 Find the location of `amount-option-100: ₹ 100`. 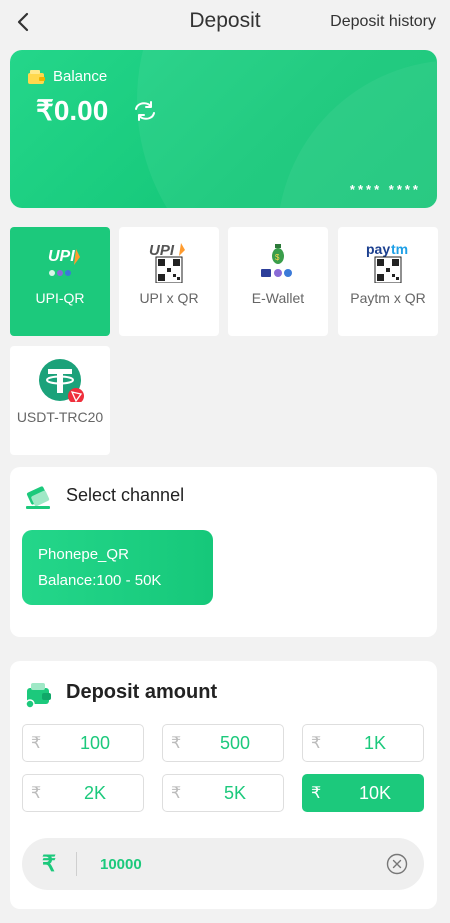

amount-option-100: ₹ 100 is located at coordinates (83, 743).